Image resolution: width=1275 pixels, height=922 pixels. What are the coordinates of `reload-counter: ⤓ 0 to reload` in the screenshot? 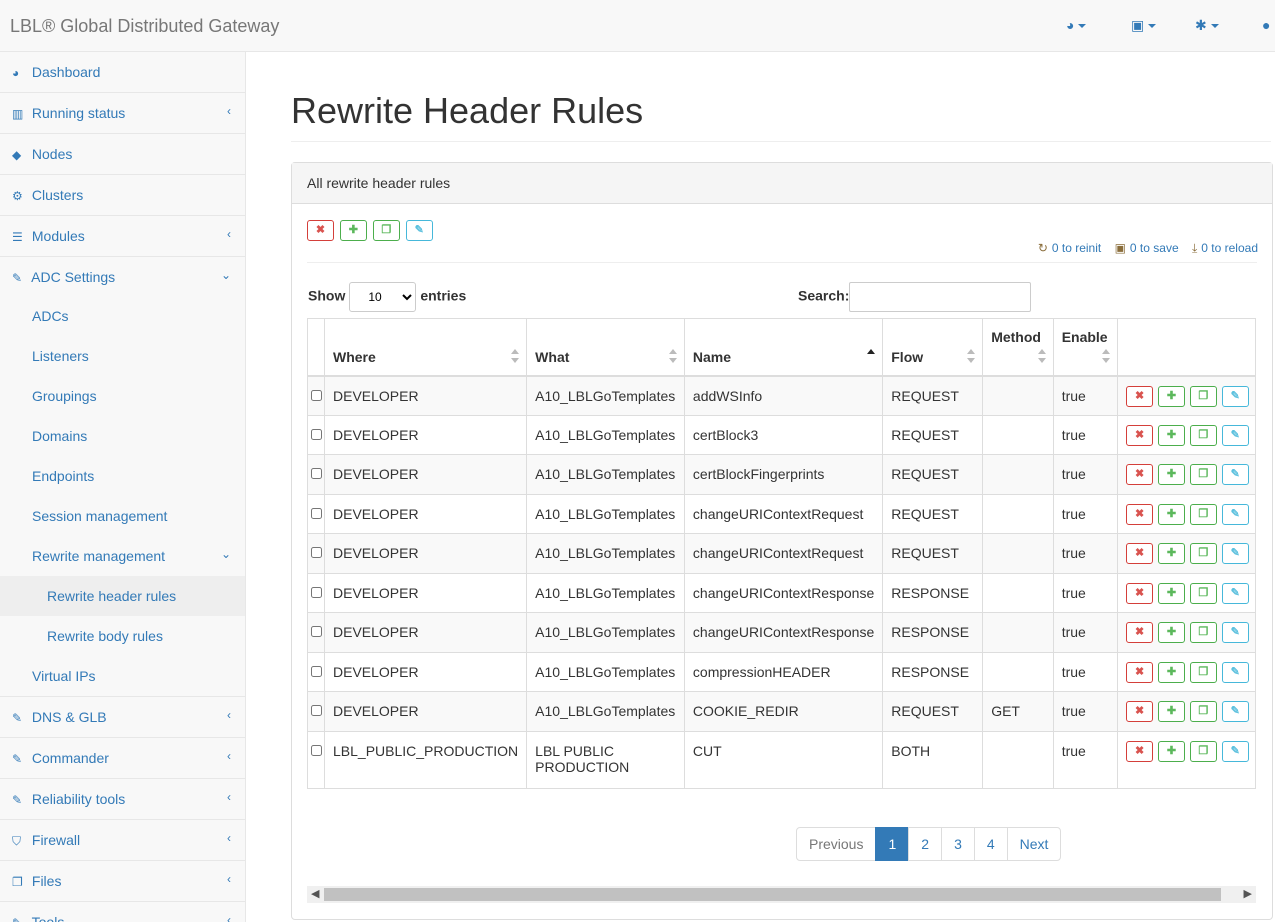 It's located at (1225, 248).